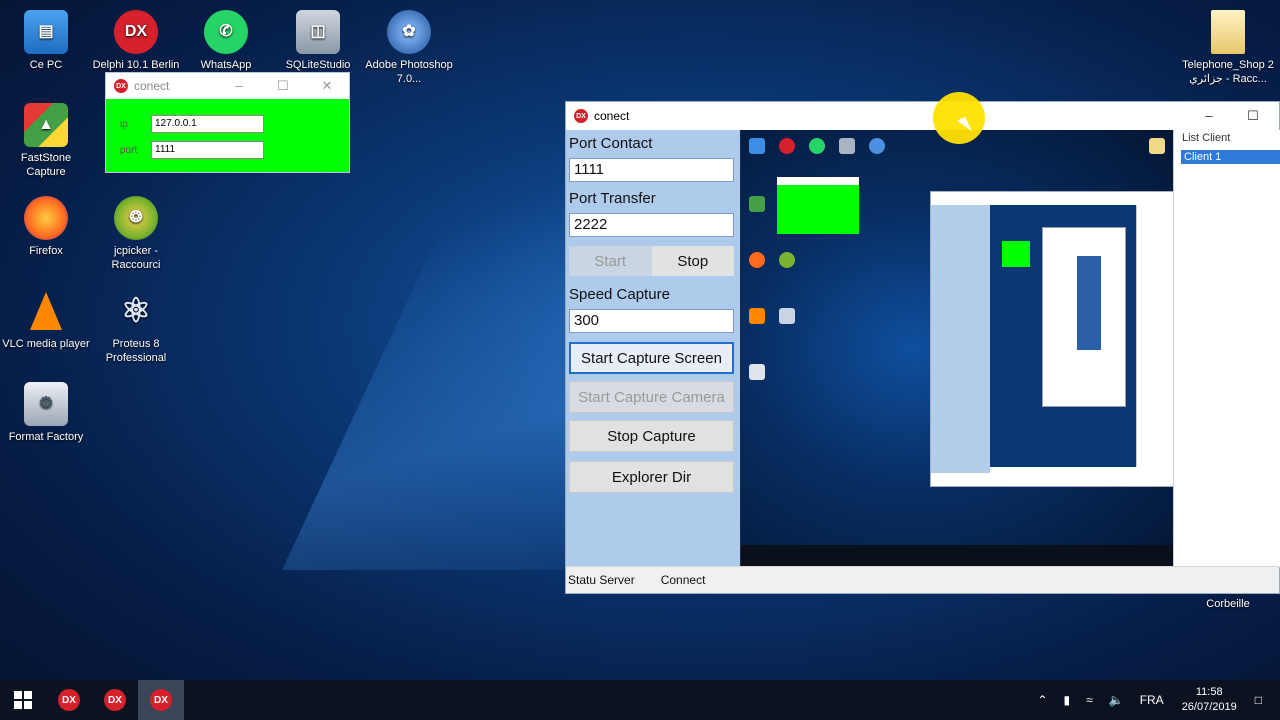 Image resolution: width=1280 pixels, height=720 pixels. What do you see at coordinates (136, 351) in the screenshot?
I see `desktop-icon-label: Proteus 8 Professional` at bounding box center [136, 351].